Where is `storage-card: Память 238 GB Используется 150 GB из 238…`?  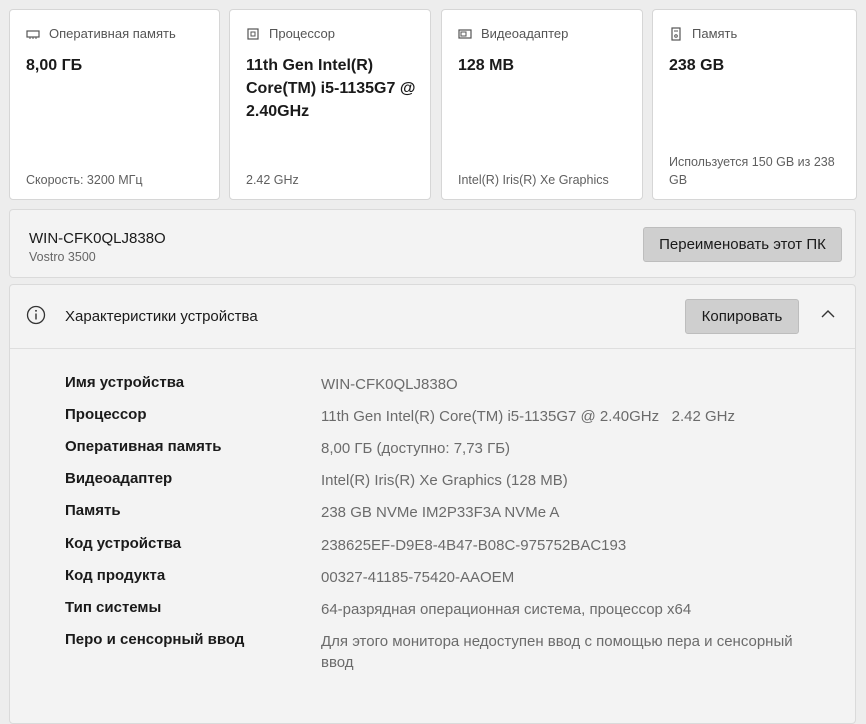
storage-card: Память 238 GB Используется 150 GB из 238… is located at coordinates (754, 104).